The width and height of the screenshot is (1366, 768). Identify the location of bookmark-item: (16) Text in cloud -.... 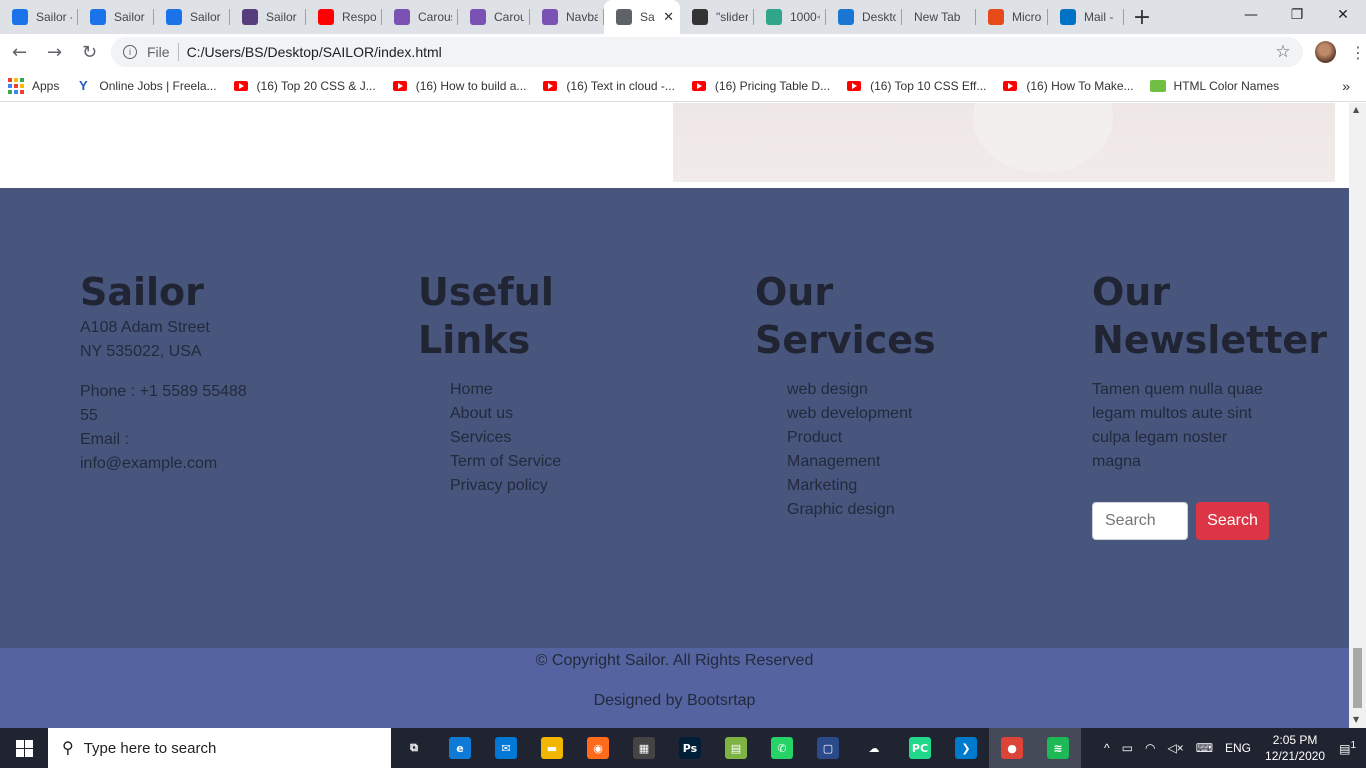
(608, 86).